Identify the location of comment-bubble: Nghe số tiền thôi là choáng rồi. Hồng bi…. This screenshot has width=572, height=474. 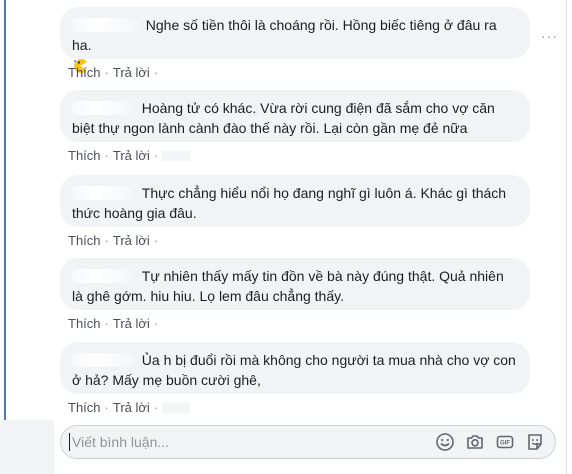
(295, 40).